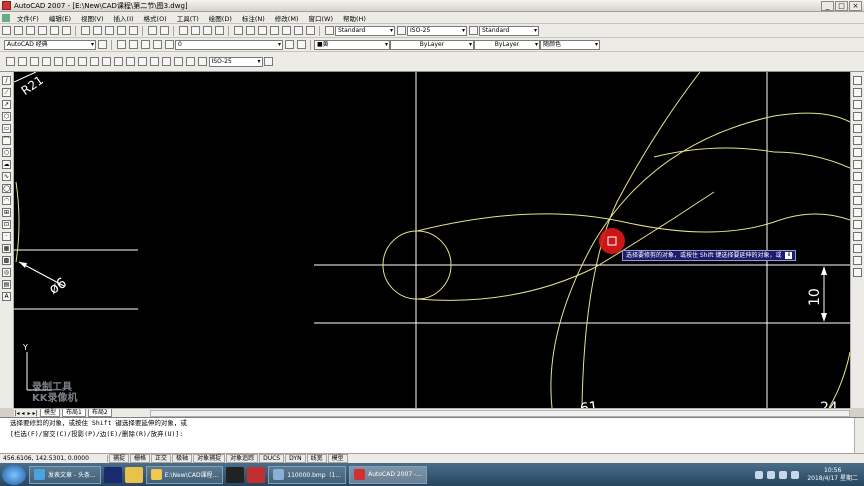  What do you see at coordinates (301, 44) in the screenshot?
I see `layer-previous-icon` at bounding box center [301, 44].